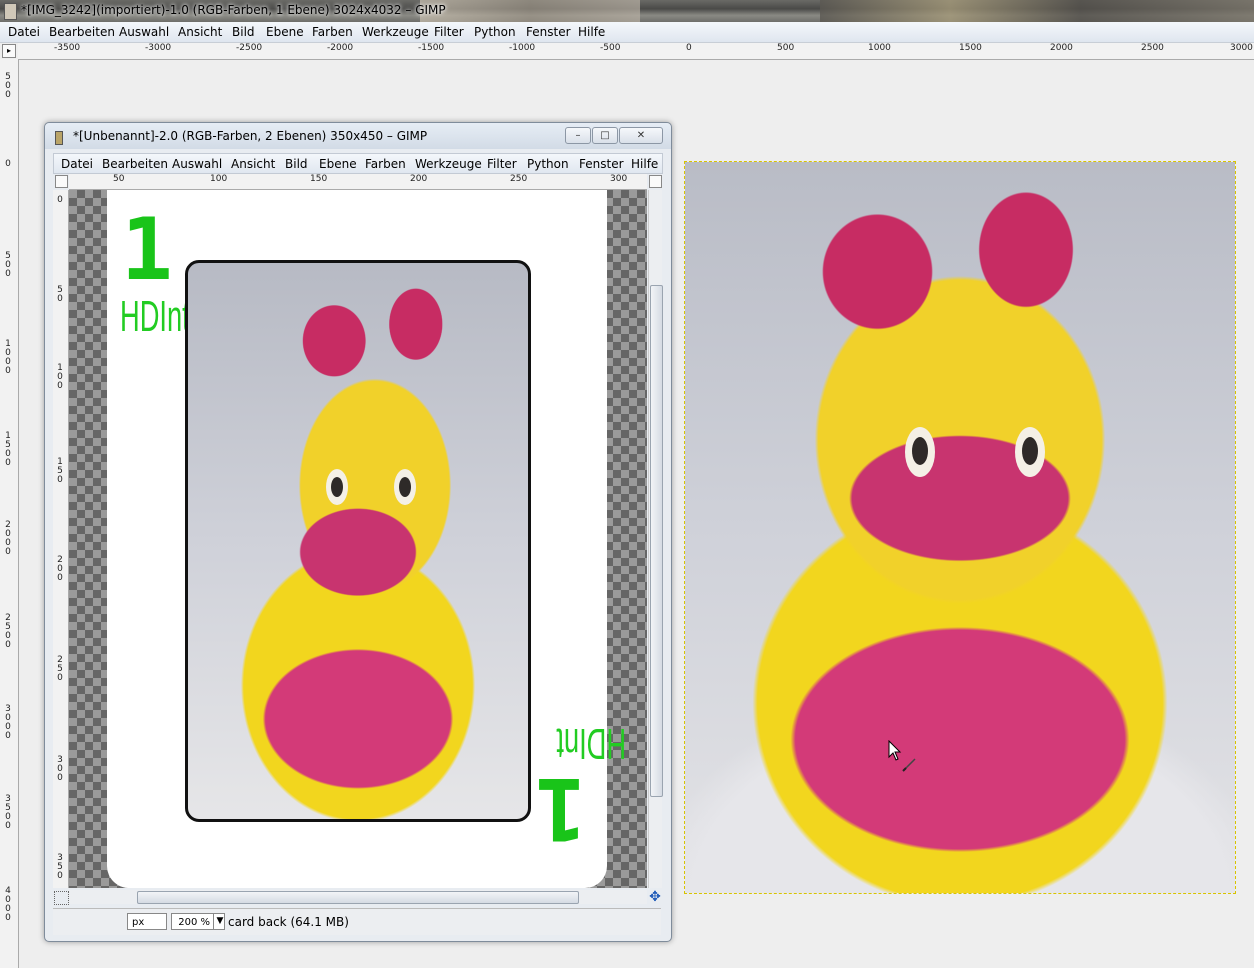 Image resolution: width=1254 pixels, height=968 pixels. I want to click on ruler-label: -3000, so click(158, 48).